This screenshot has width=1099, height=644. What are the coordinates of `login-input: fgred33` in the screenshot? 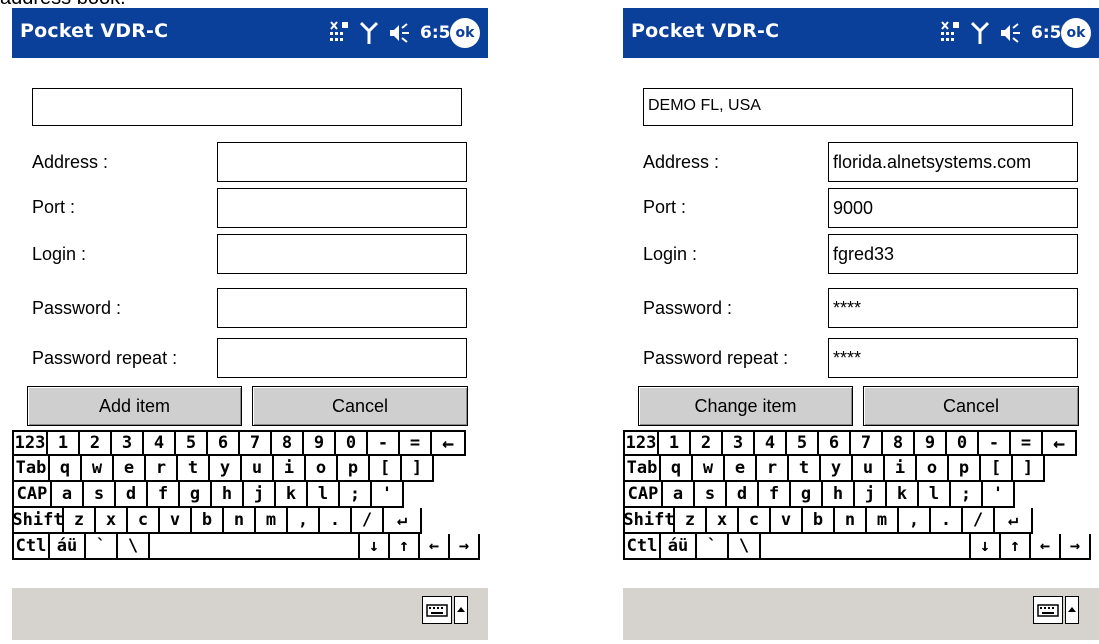 It's located at (953, 254).